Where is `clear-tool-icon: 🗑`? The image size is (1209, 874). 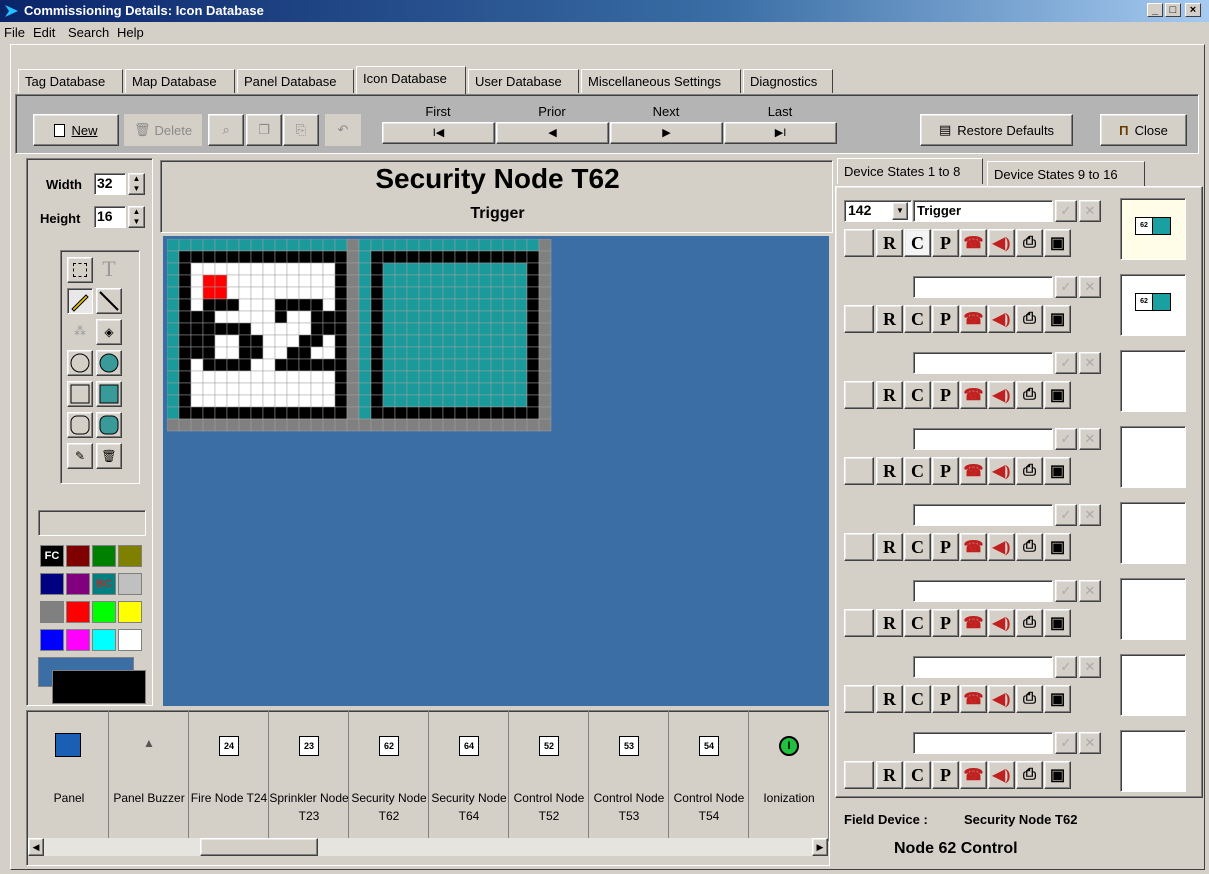 clear-tool-icon: 🗑 is located at coordinates (109, 456).